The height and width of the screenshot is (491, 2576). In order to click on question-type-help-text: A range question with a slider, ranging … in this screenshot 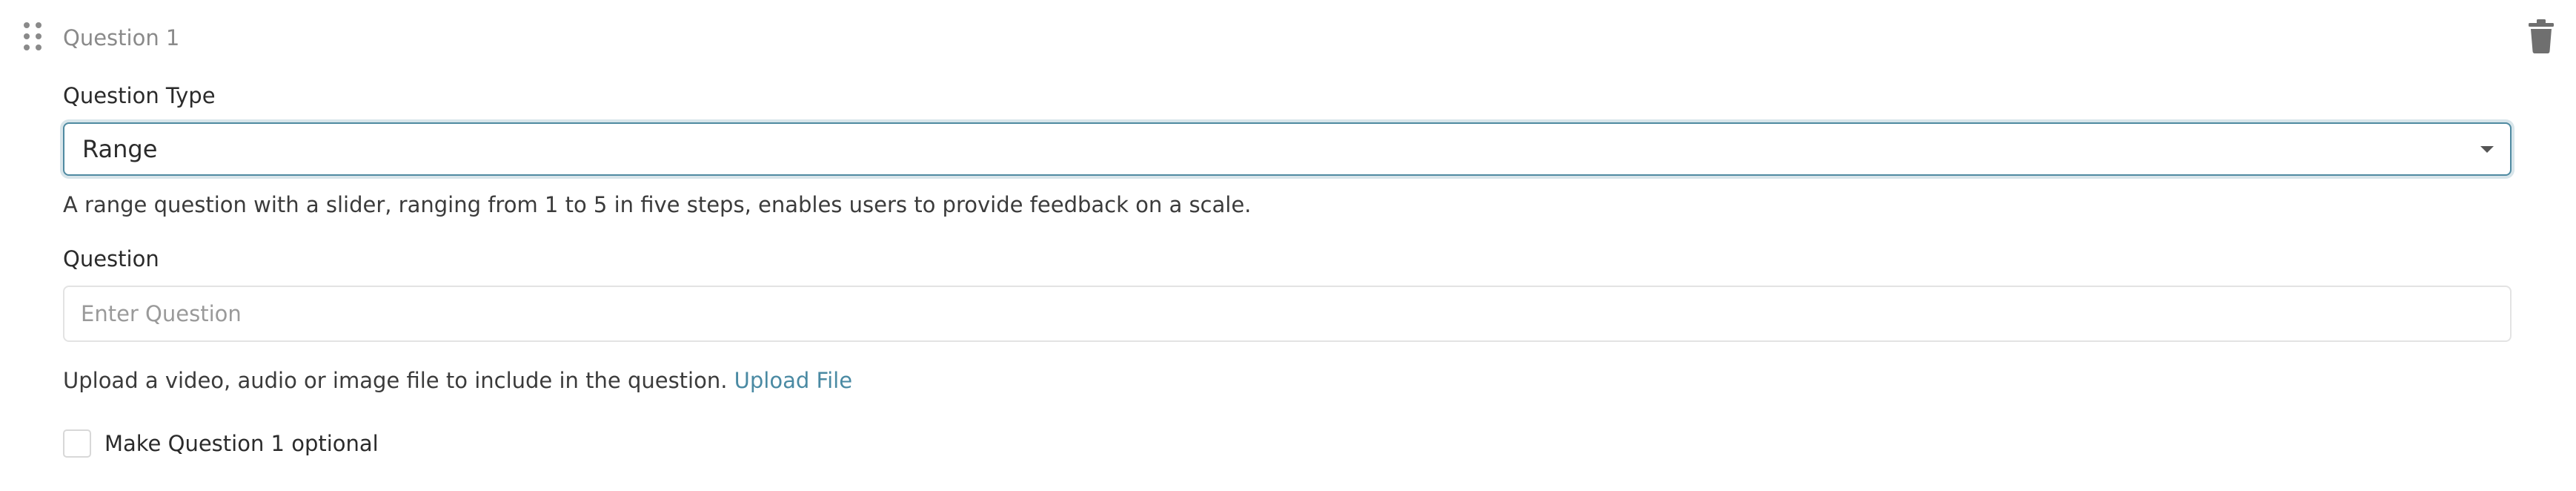, I will do `click(657, 204)`.